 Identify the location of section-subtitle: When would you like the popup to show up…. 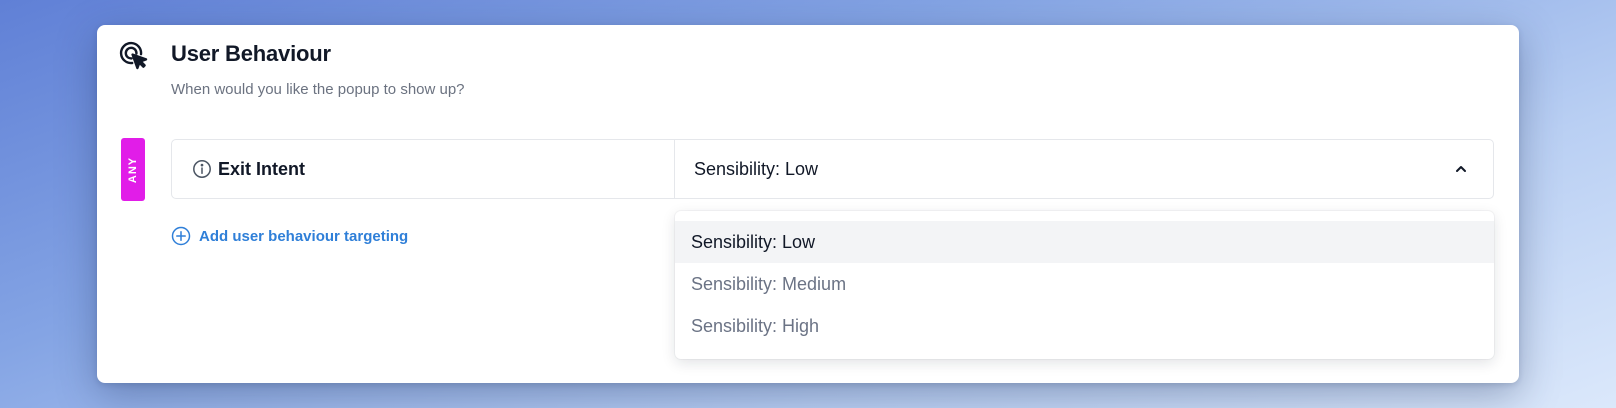
(318, 89).